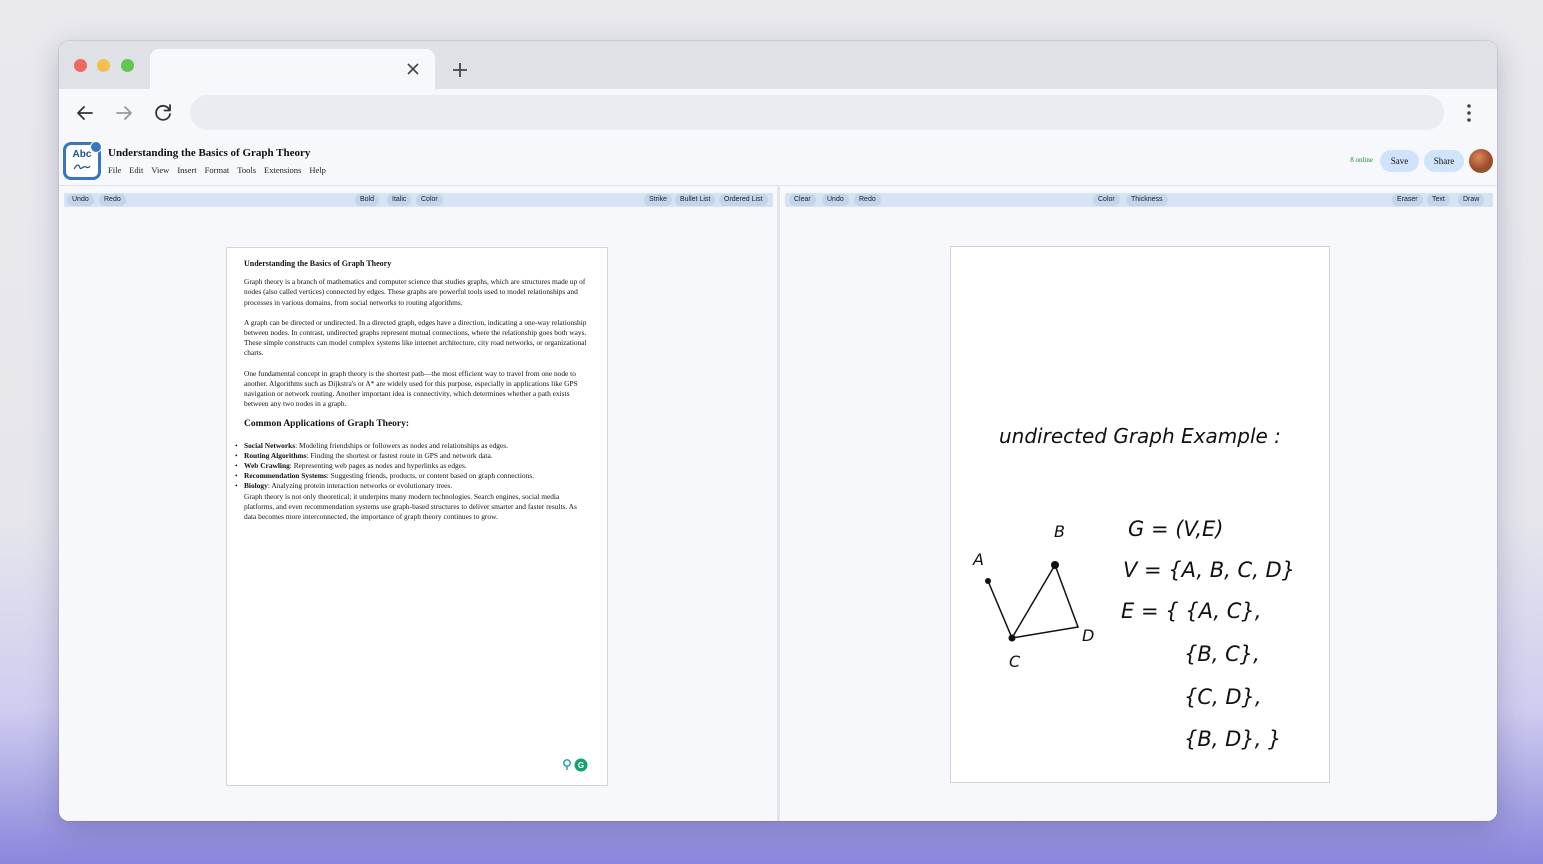 Image resolution: width=1543 pixels, height=864 pixels. Describe the element at coordinates (1059, 531) in the screenshot. I see `node-label-b: B` at that location.